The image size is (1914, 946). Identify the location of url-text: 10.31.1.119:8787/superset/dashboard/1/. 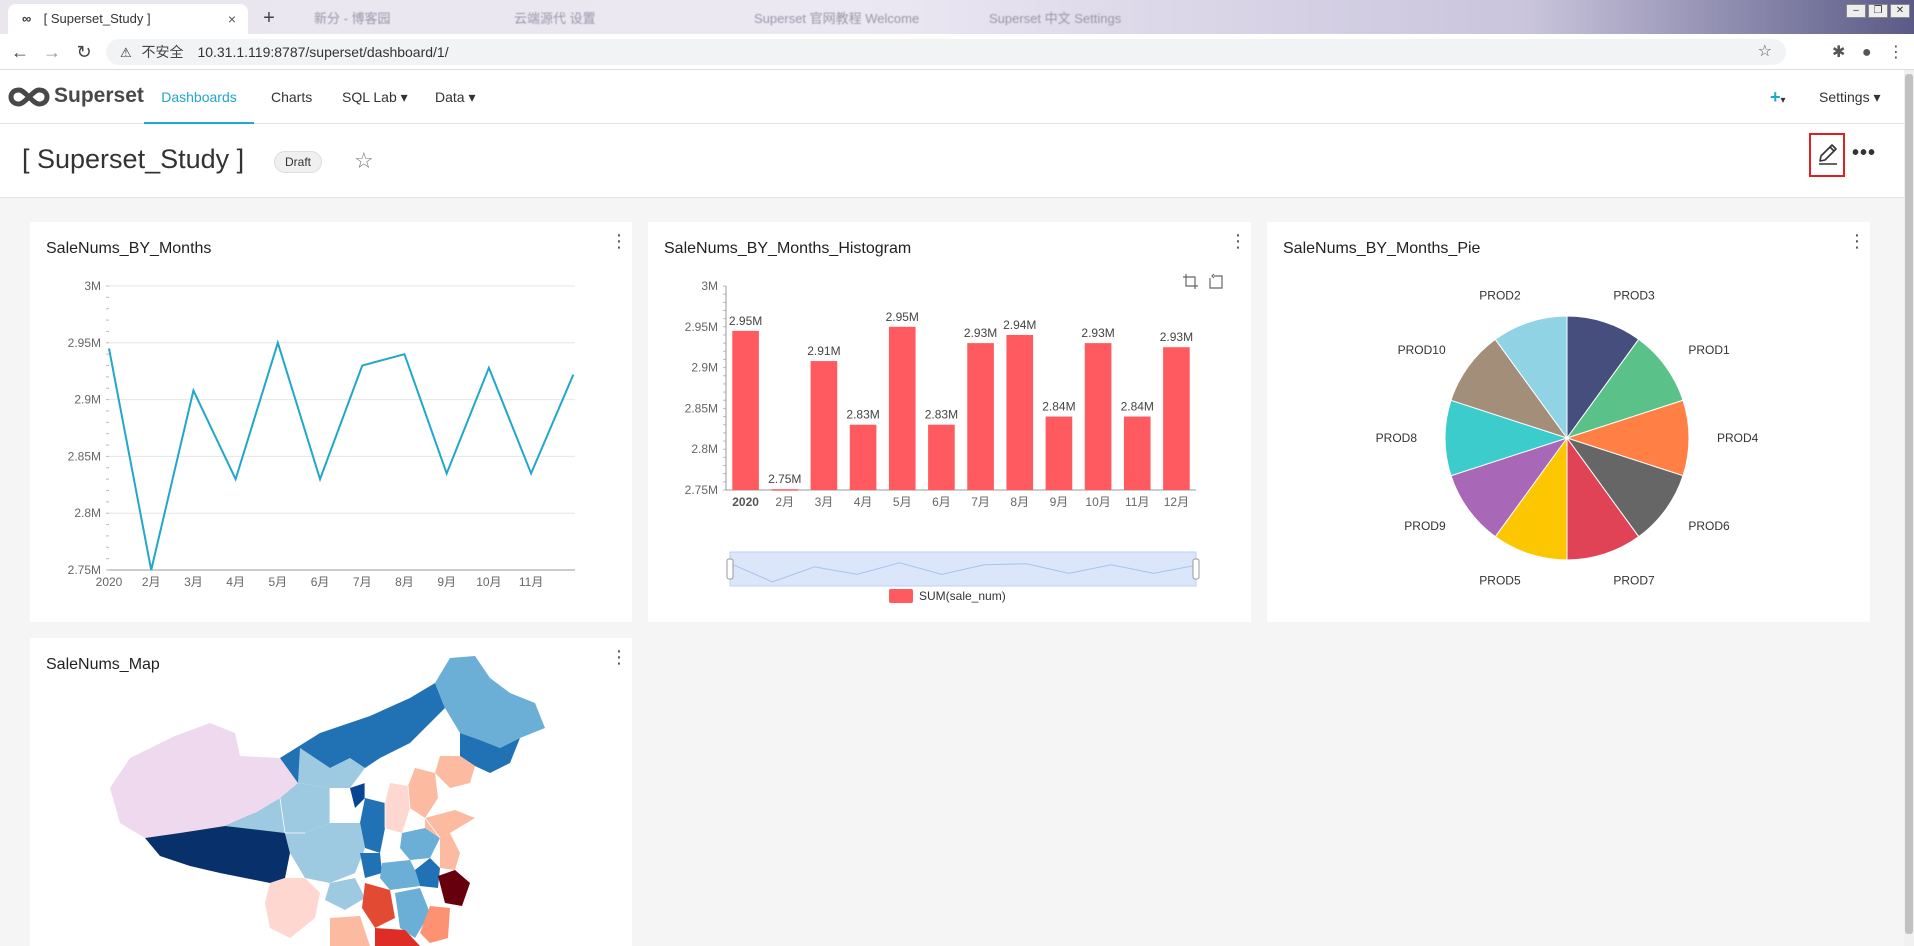
(323, 52).